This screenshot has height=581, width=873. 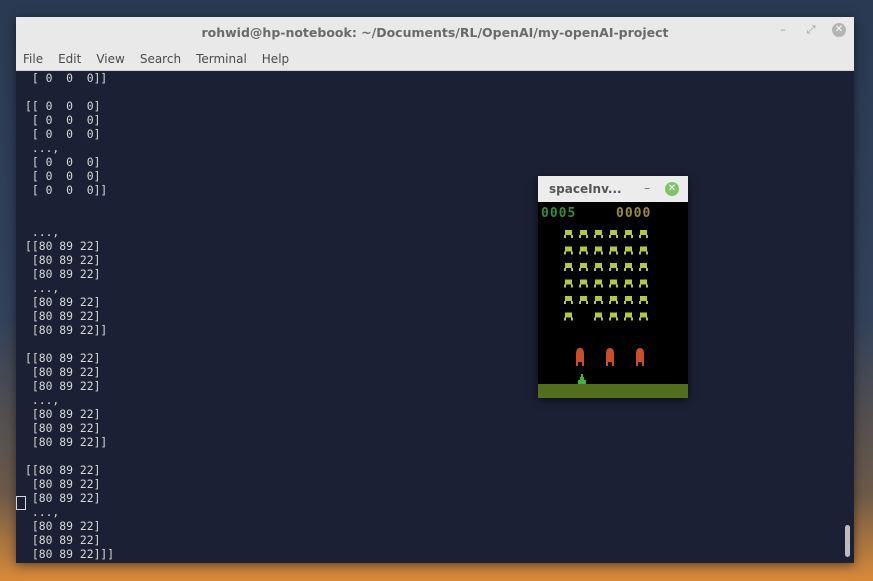 What do you see at coordinates (558, 213) in the screenshot?
I see `score-left: 0005` at bounding box center [558, 213].